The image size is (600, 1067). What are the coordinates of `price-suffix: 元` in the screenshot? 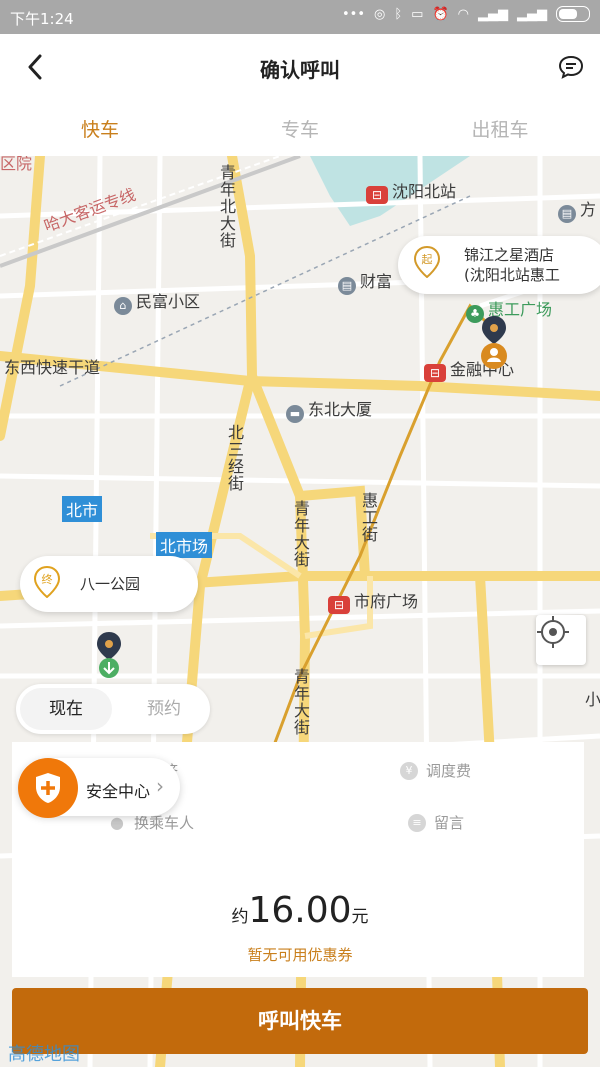 It's located at (360, 917).